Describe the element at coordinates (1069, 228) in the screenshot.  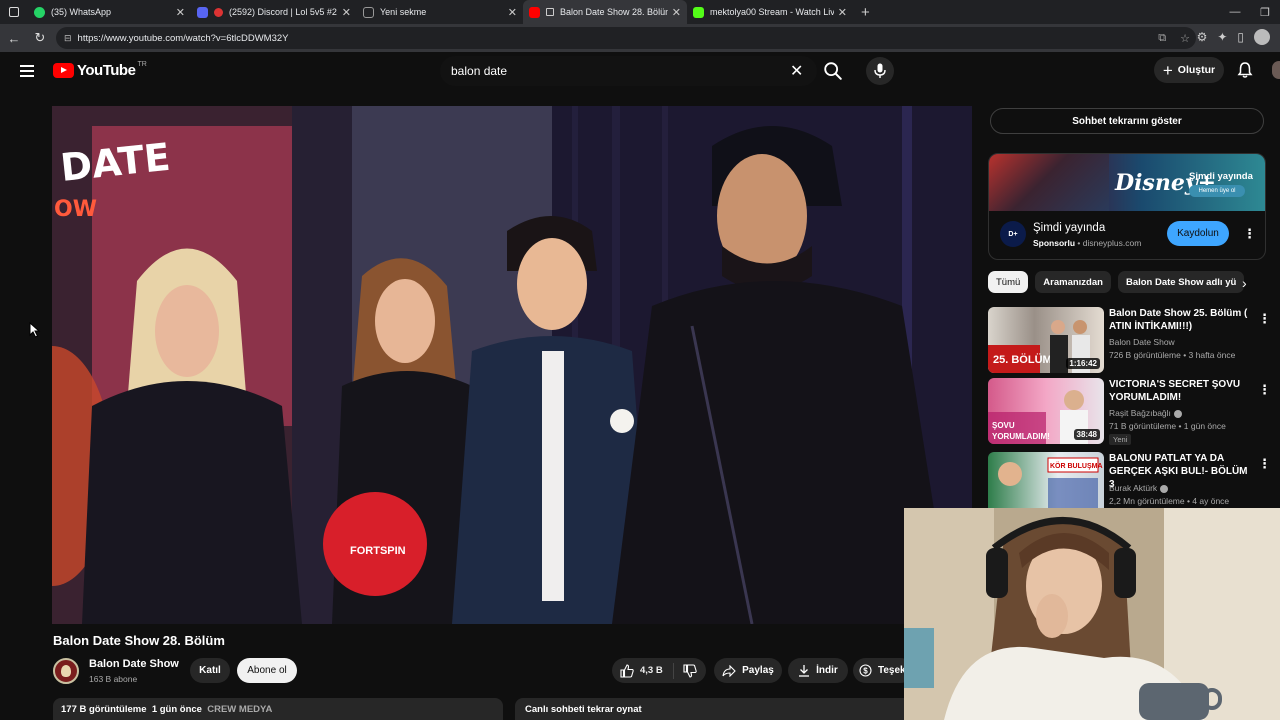
I see `ad-title: Şimdi yayında` at that location.